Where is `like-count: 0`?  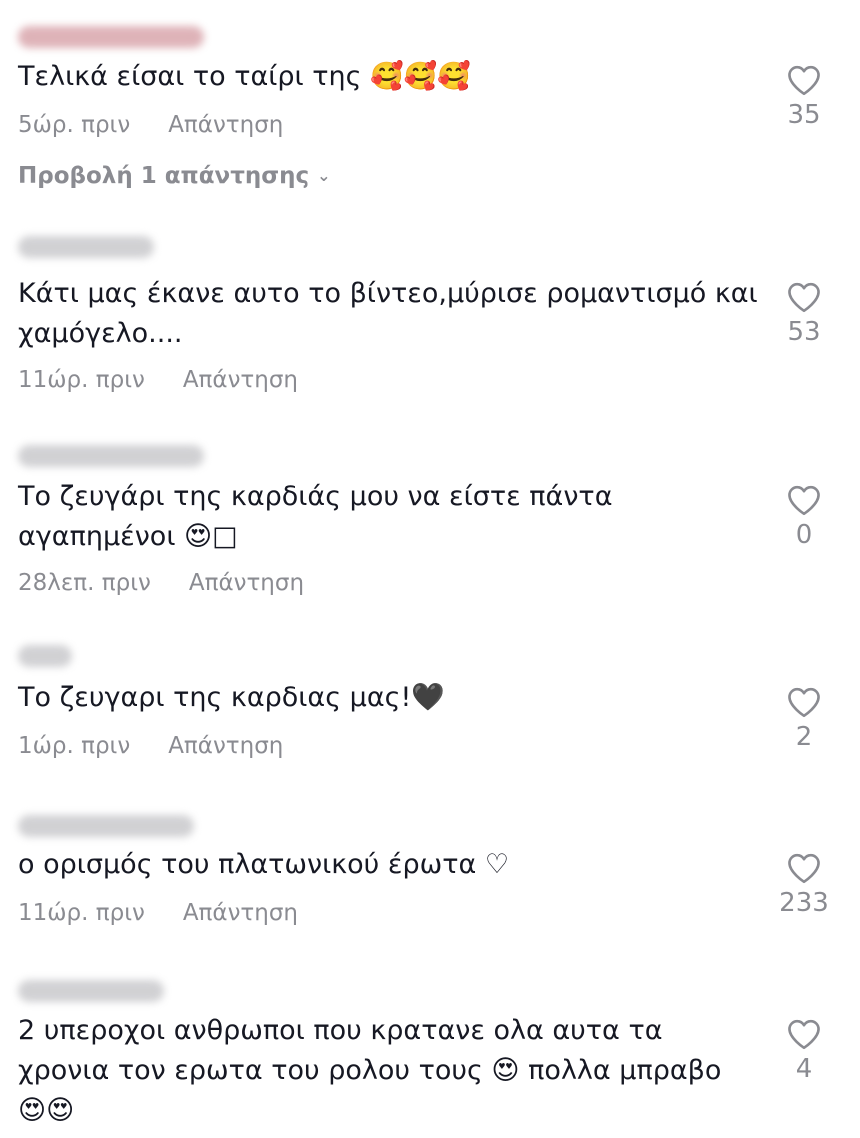
like-count: 0 is located at coordinates (804, 535).